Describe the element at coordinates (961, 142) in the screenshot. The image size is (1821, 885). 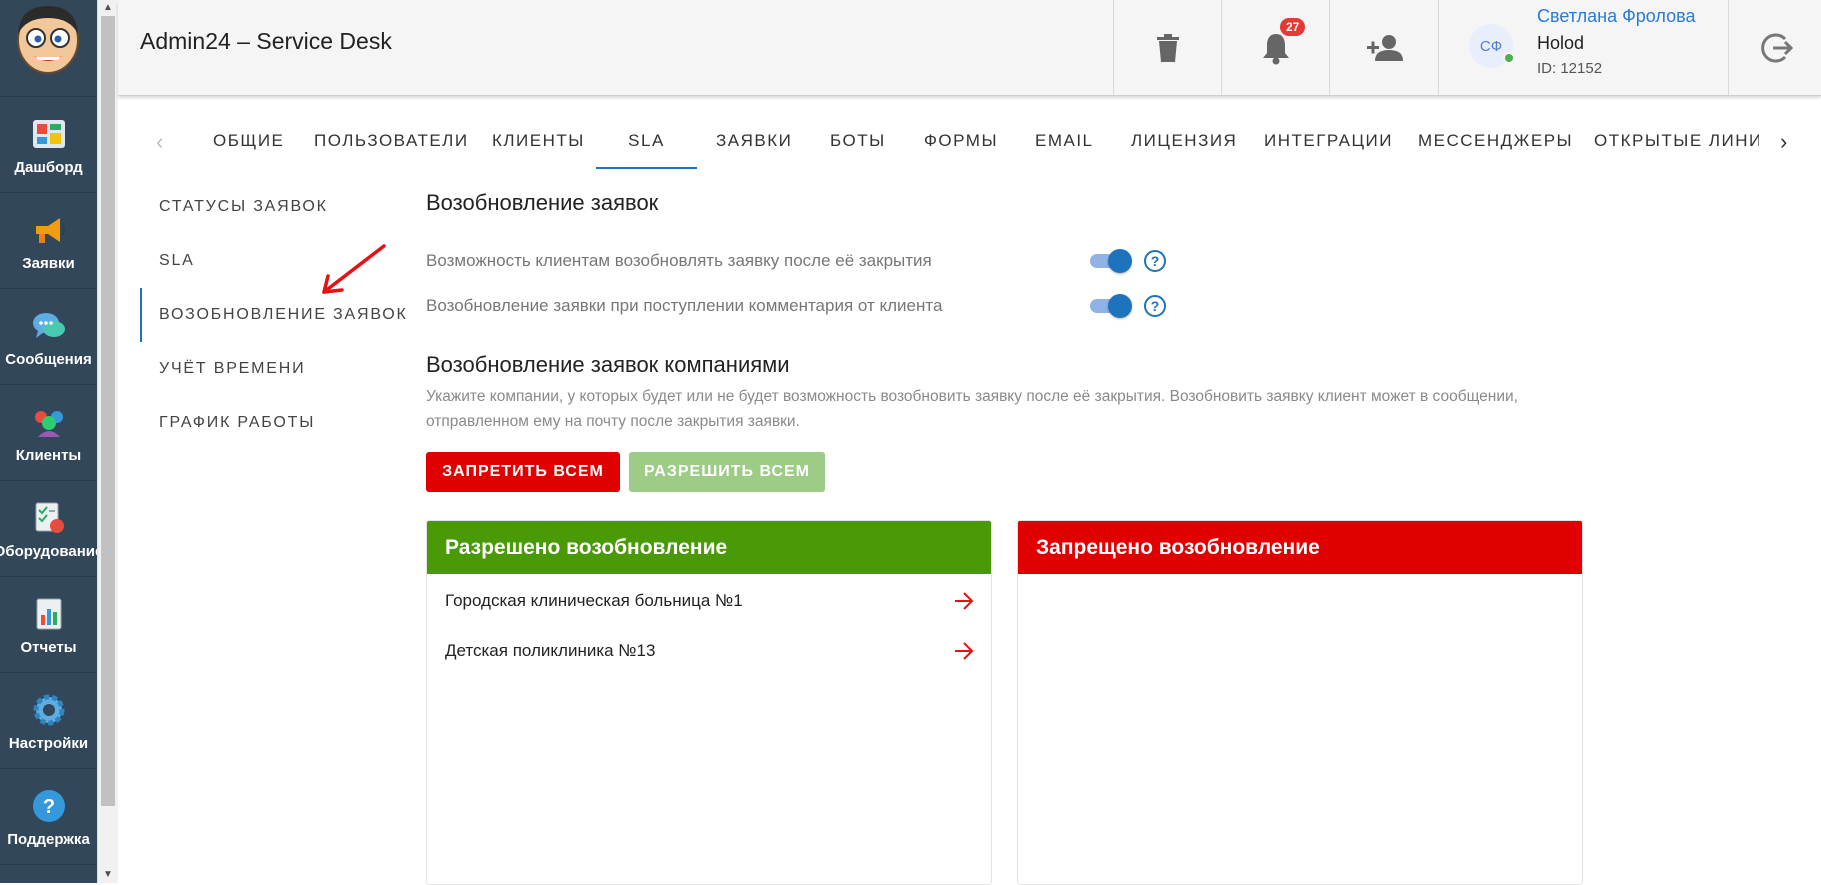
I see `tab-forms: Формы` at that location.